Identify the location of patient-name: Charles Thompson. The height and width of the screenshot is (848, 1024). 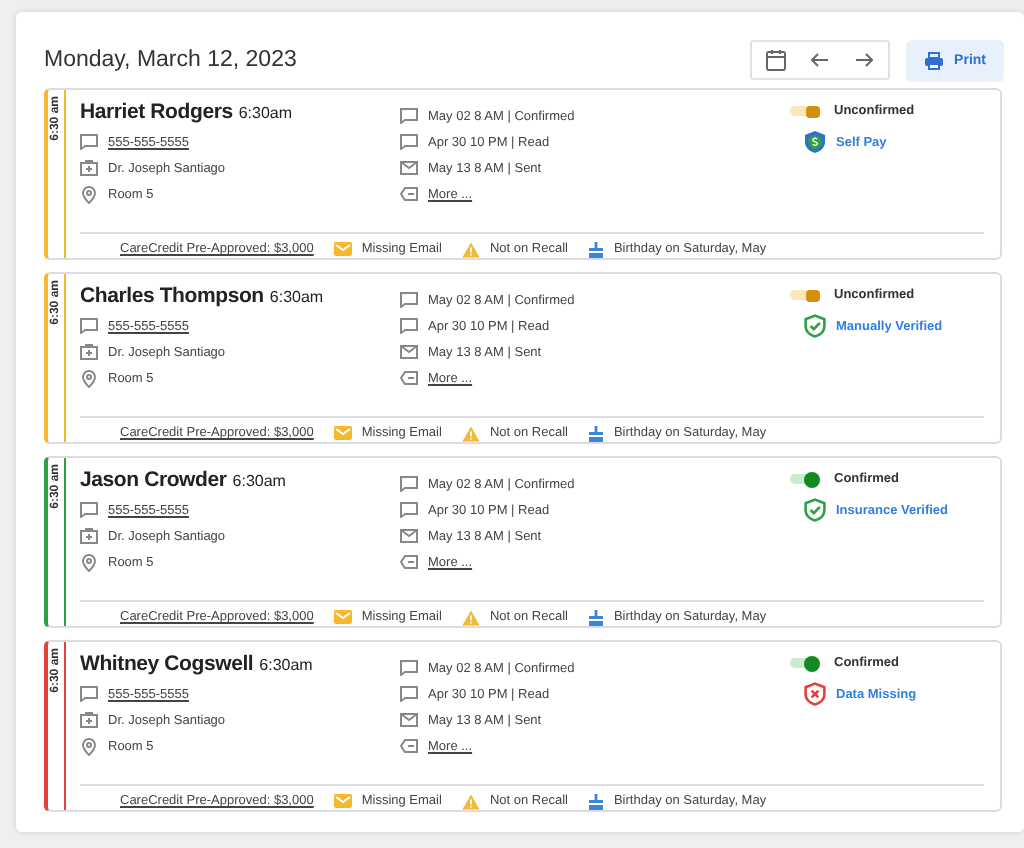
(172, 296).